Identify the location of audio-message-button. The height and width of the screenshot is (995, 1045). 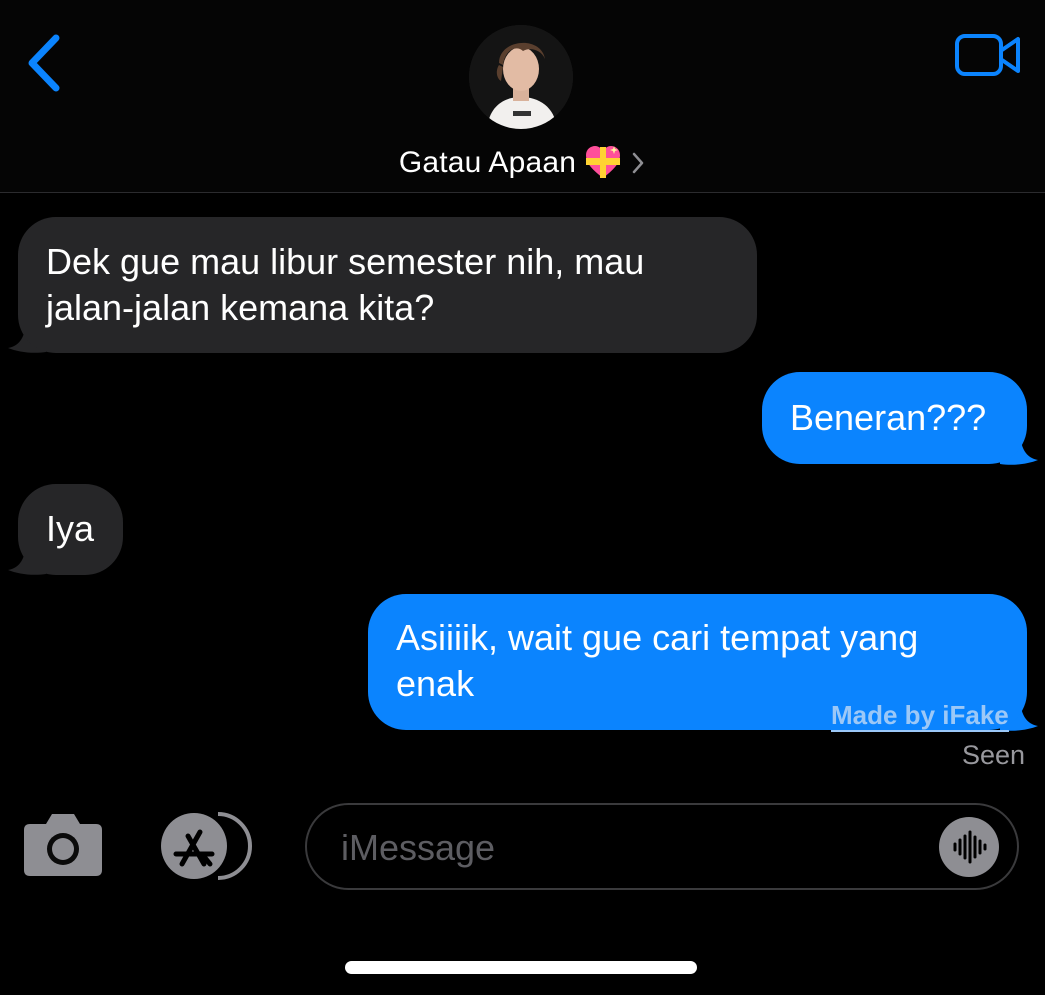
(969, 847).